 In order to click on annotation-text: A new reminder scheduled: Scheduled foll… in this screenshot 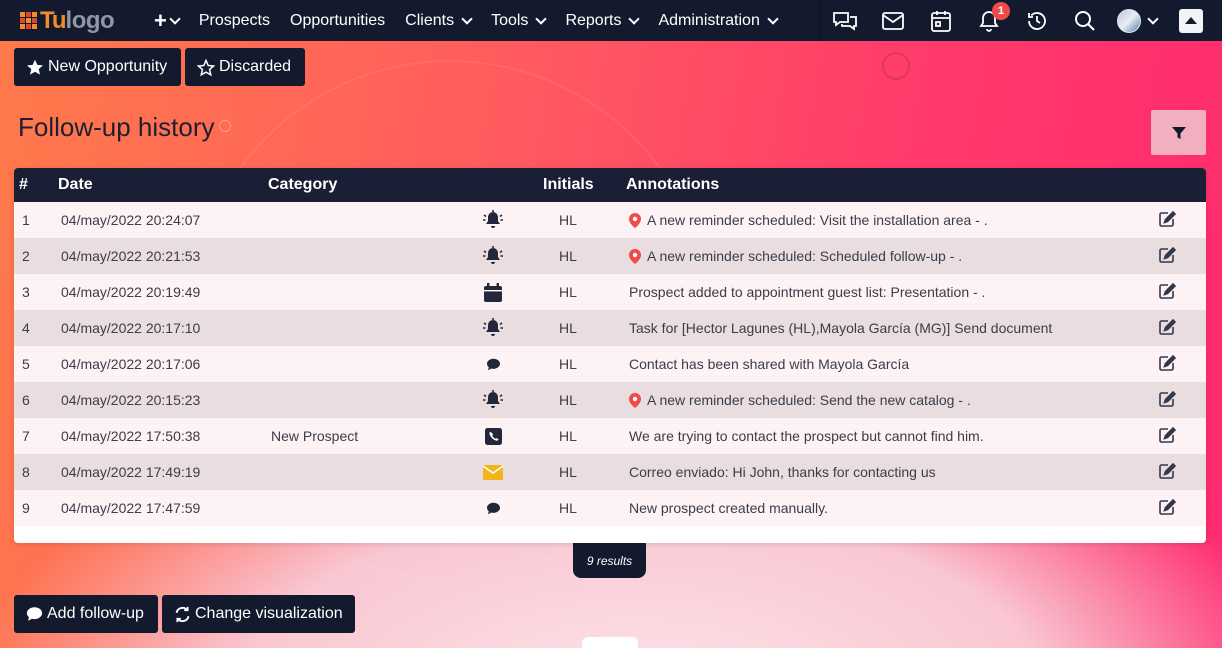, I will do `click(805, 256)`.